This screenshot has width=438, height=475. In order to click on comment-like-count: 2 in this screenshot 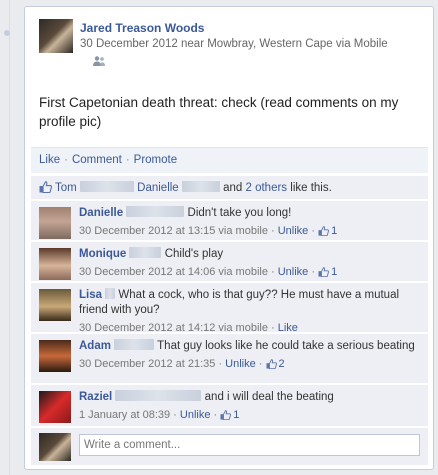, I will do `click(275, 364)`.